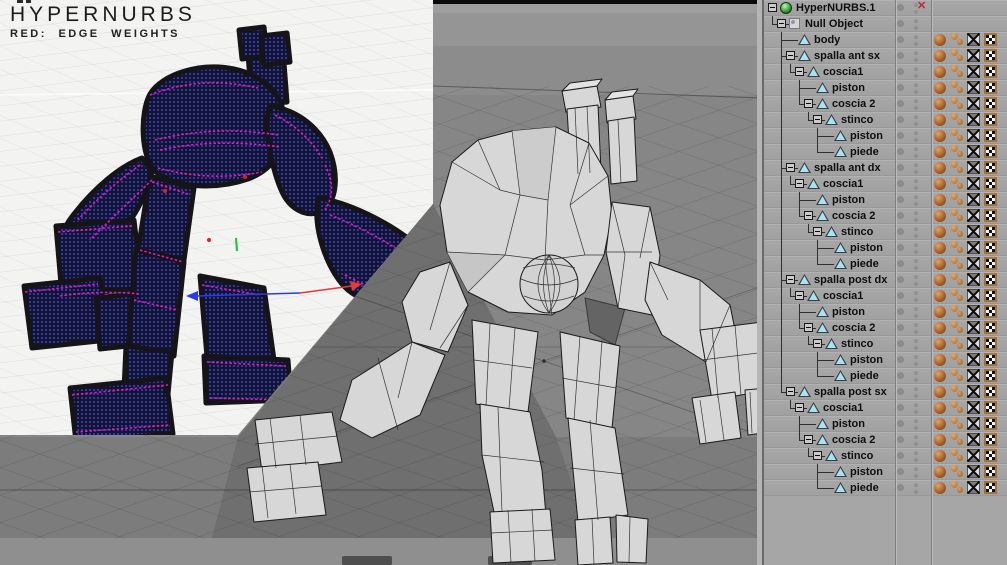  Describe the element at coordinates (850, 392) in the screenshot. I see `object-label: spalla post sx` at that location.